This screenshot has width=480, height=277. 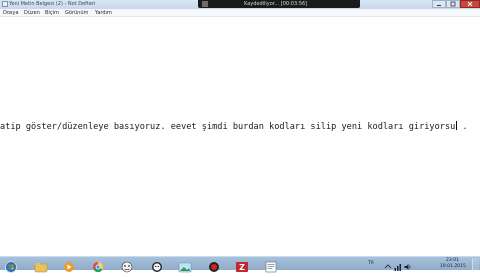 I want to click on photo-viewer-icon, so click(x=185, y=265).